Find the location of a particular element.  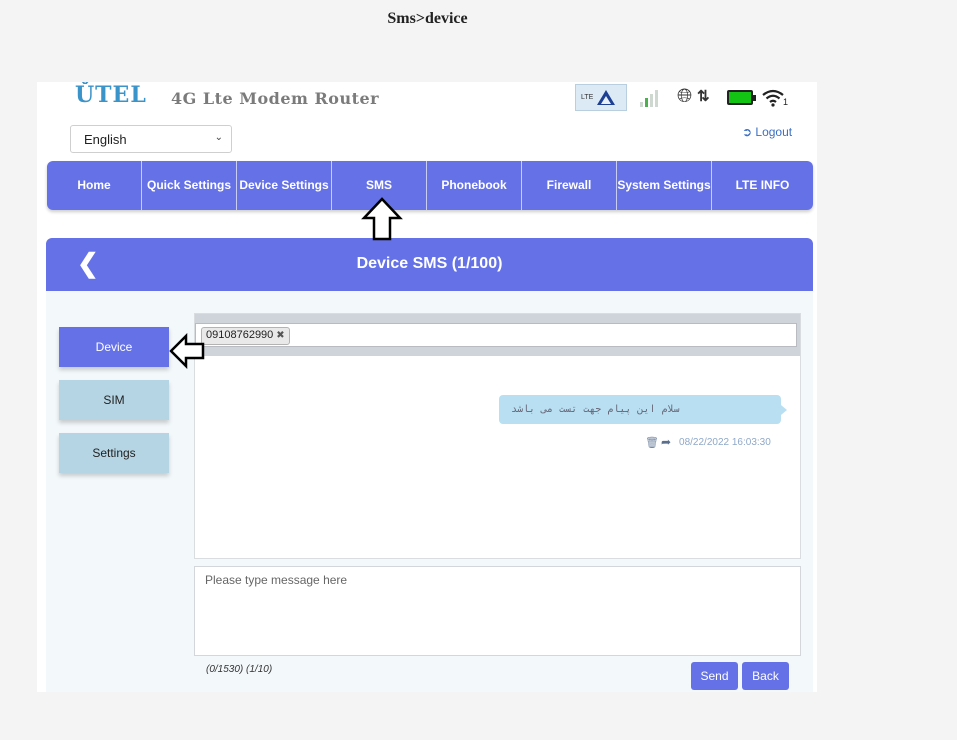

wifi-client-count: 1 is located at coordinates (786, 102).